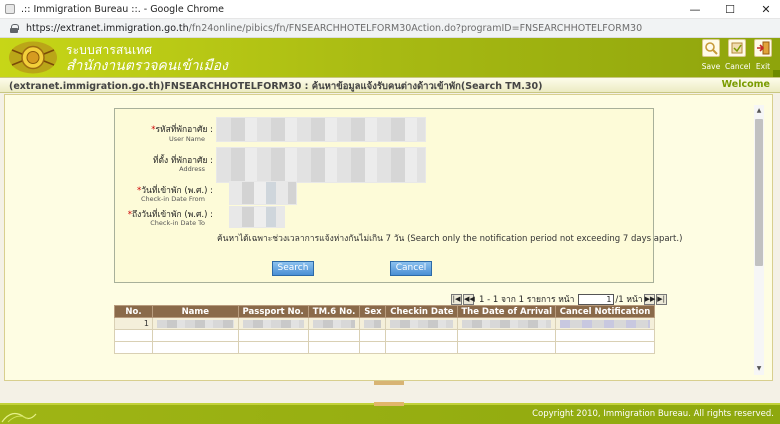 Image resolution: width=780 pixels, height=424 pixels. What do you see at coordinates (334, 323) in the screenshot?
I see `row-tm6-redacted` at bounding box center [334, 323].